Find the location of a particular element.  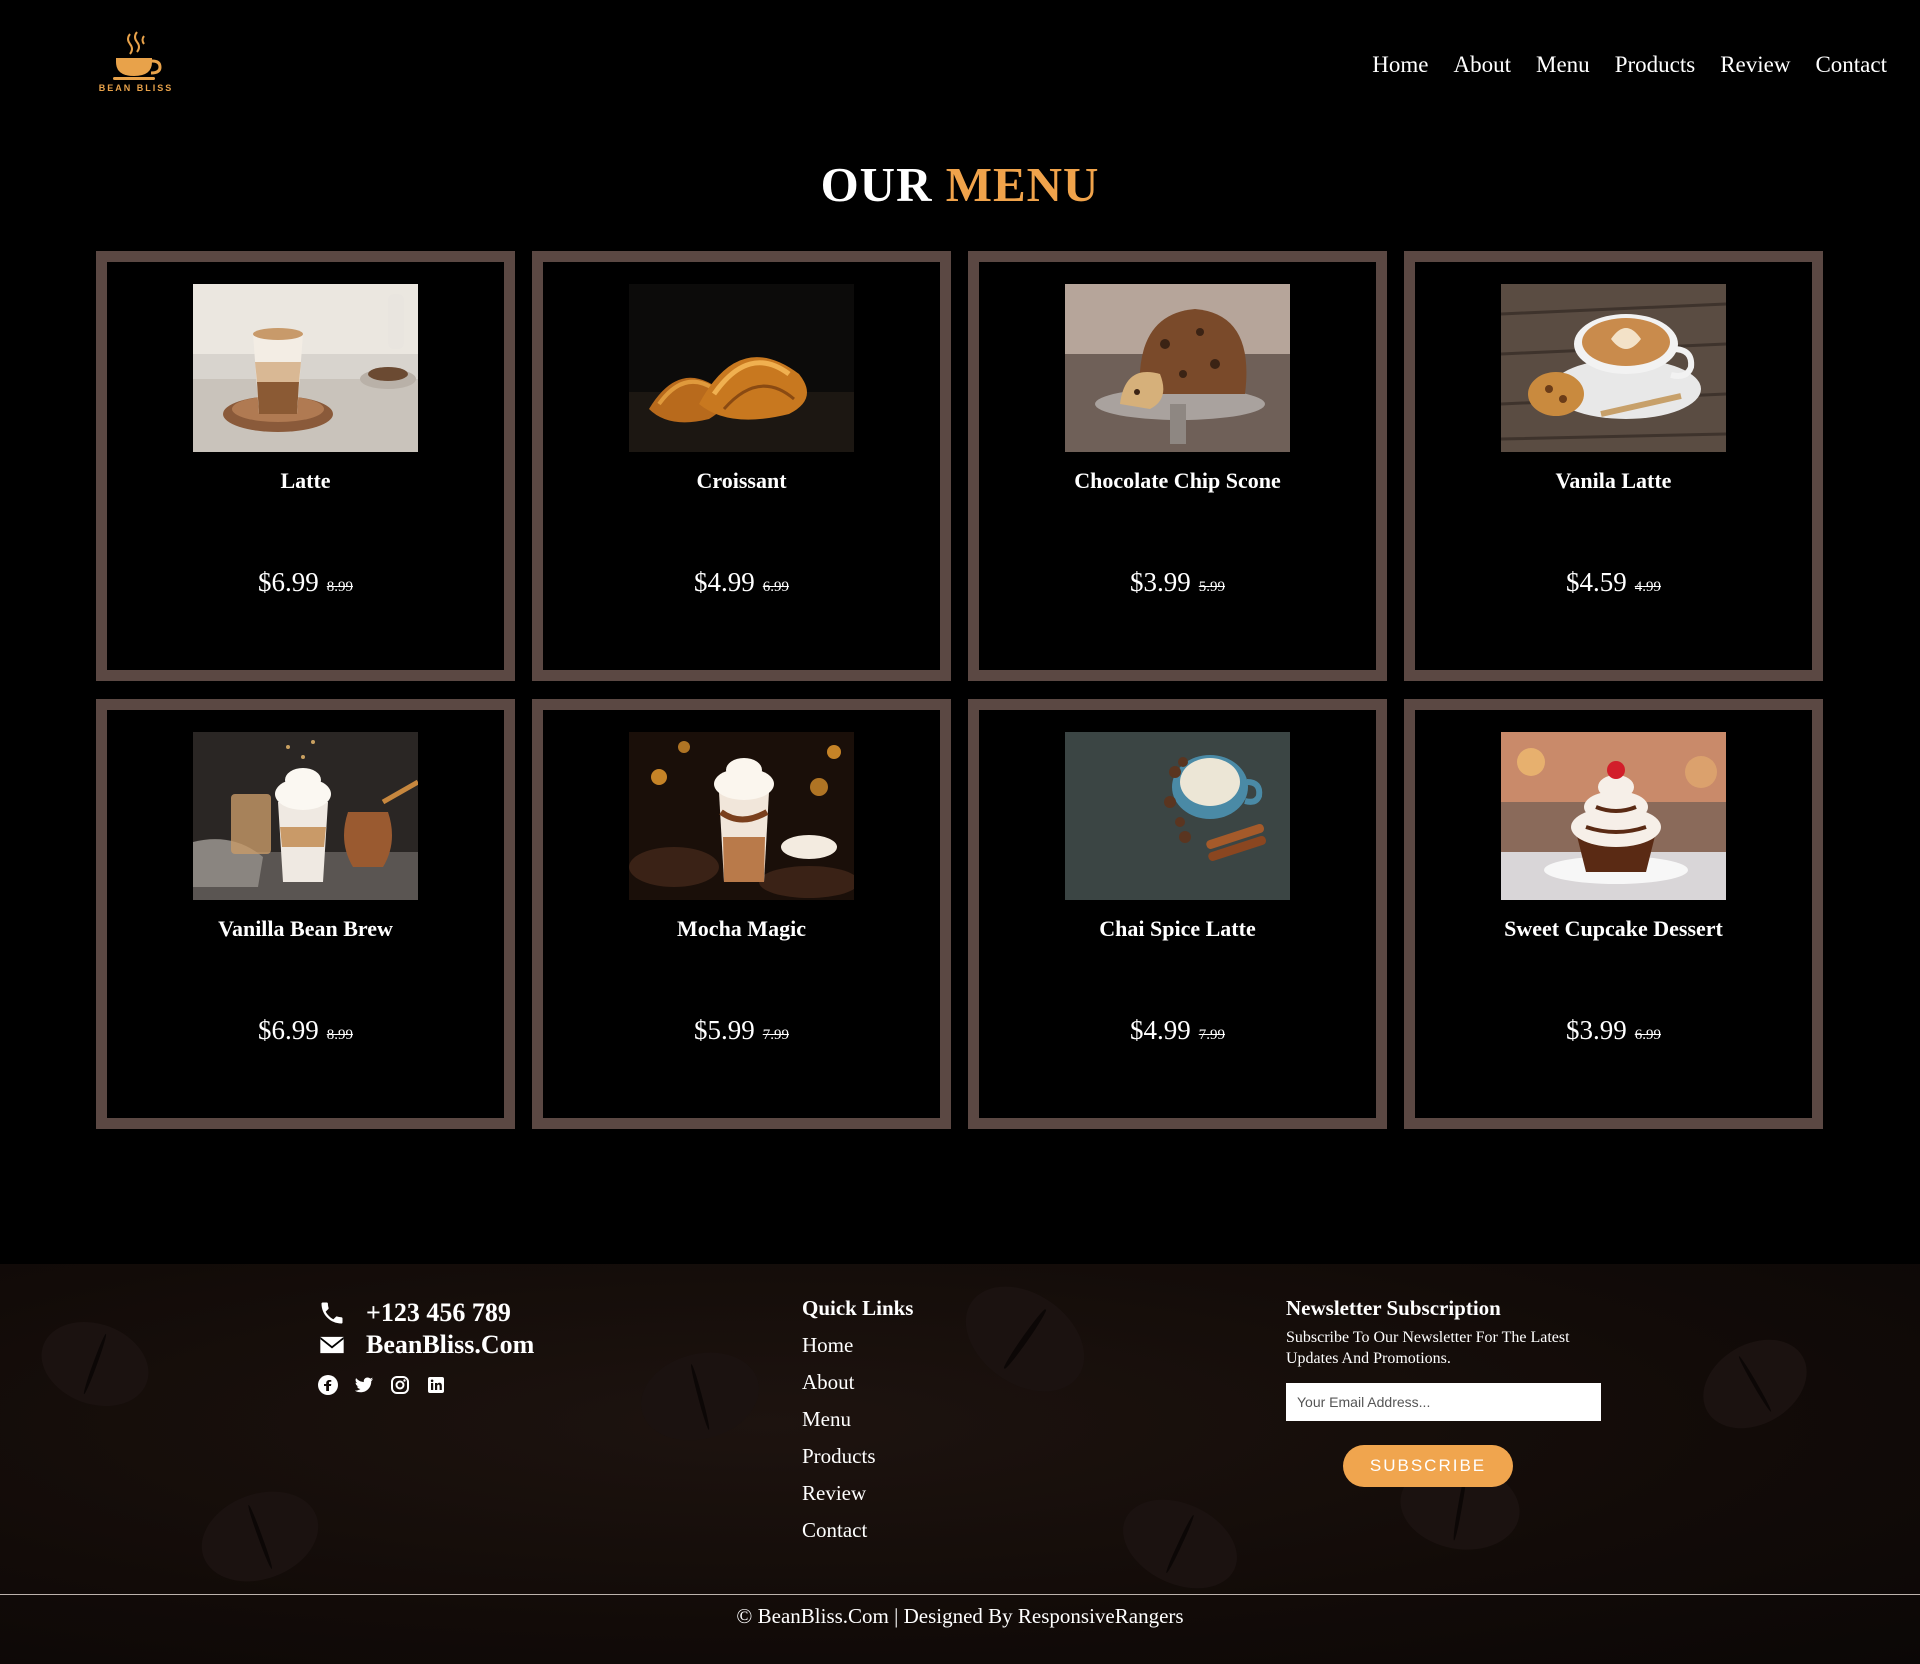

menu-item-name: Mocha Magic is located at coordinates (741, 928).